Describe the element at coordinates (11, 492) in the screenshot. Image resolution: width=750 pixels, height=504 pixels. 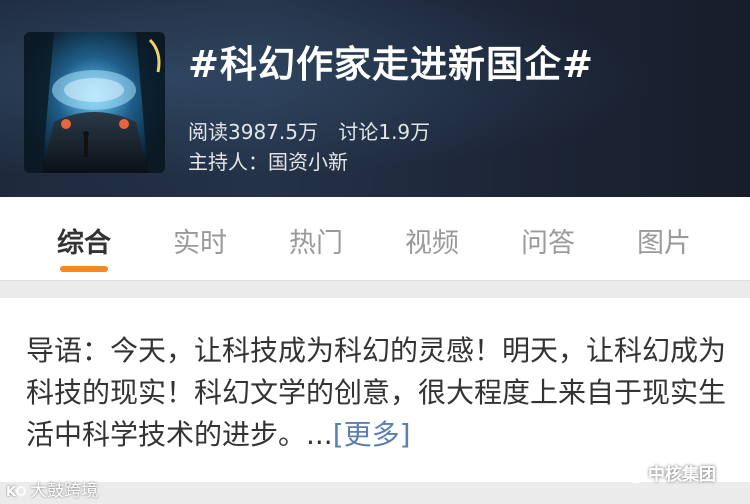
I see `svg-text: K` at that location.